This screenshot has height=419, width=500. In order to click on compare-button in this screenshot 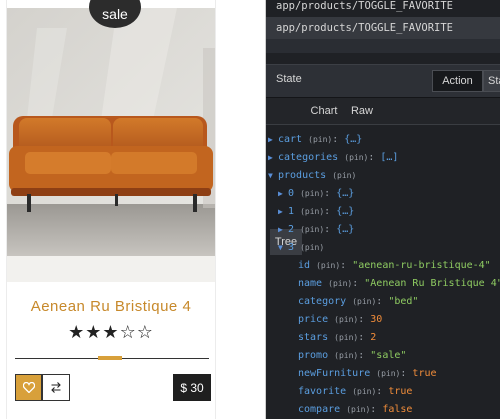, I will do `click(56, 387)`.